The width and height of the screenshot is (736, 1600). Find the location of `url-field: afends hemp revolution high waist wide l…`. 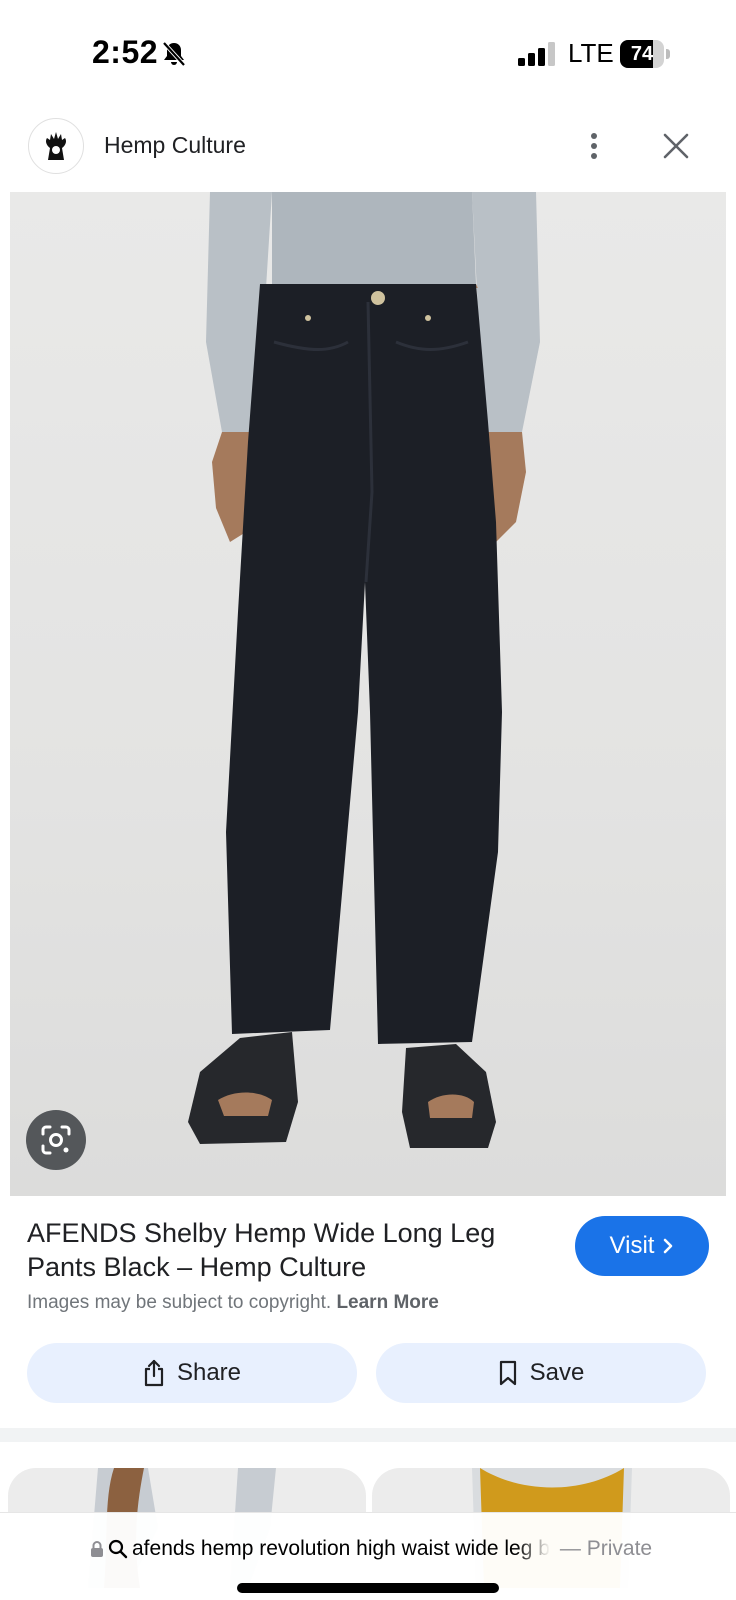

url-field: afends hemp revolution high waist wide l… is located at coordinates (390, 1549).